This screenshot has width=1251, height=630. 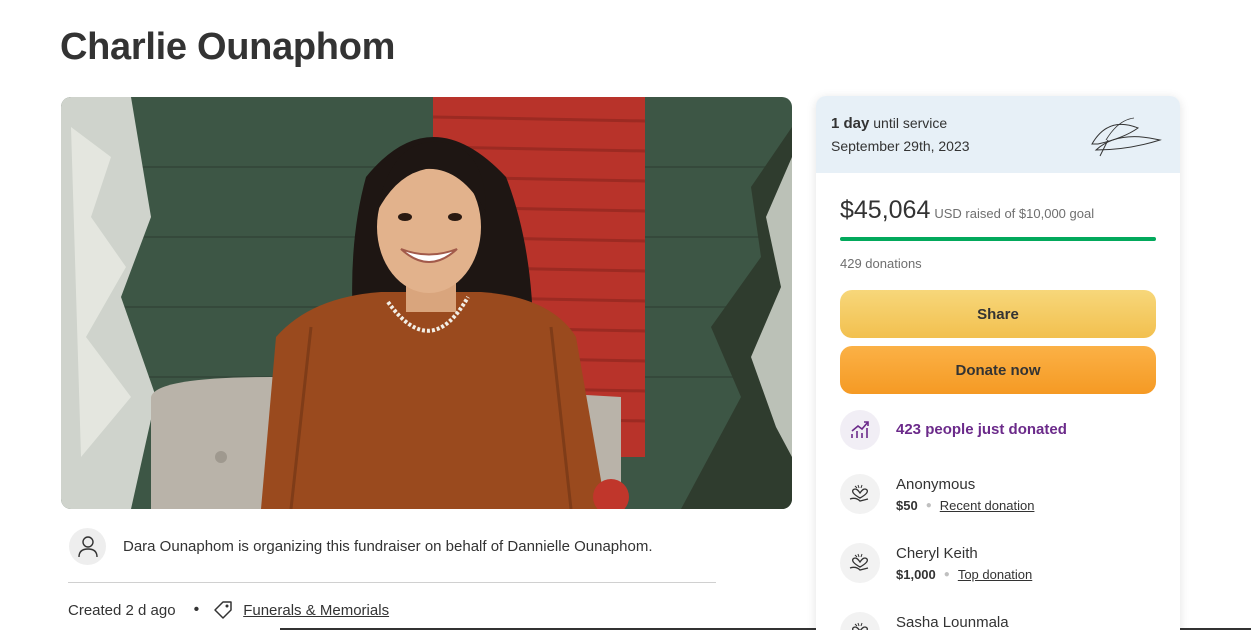 I want to click on service-days: 1 day, so click(x=850, y=123).